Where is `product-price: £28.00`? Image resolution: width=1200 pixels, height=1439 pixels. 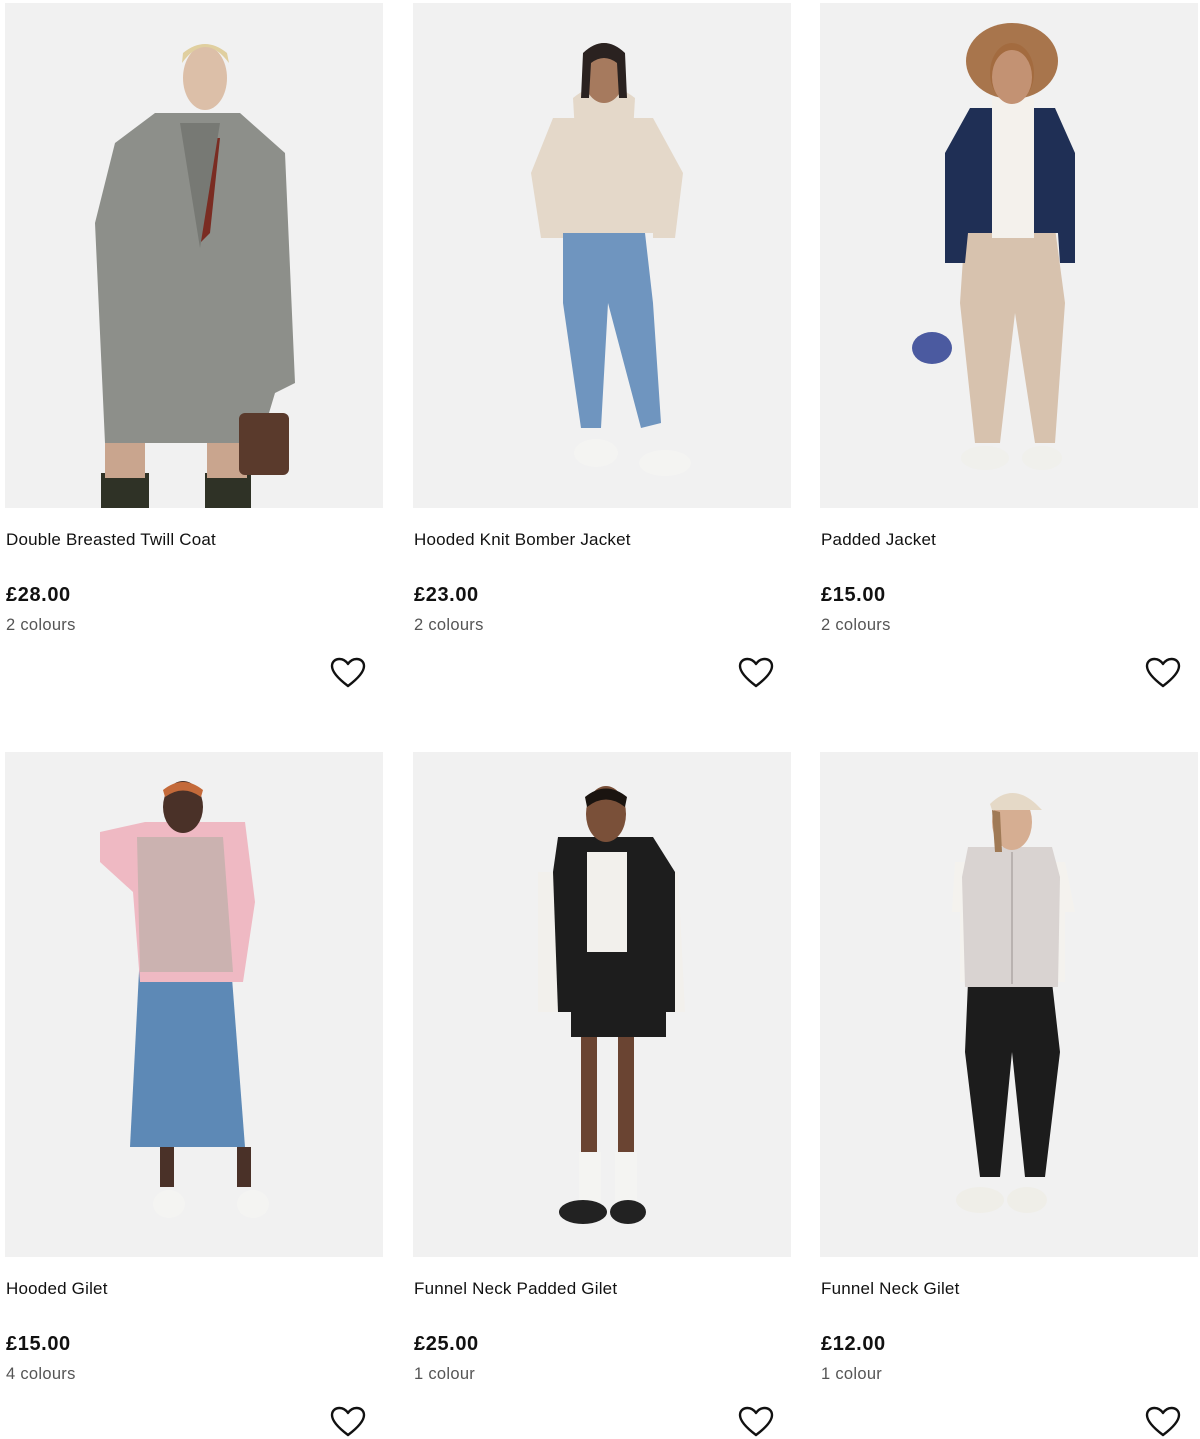 product-price: £28.00 is located at coordinates (38, 595).